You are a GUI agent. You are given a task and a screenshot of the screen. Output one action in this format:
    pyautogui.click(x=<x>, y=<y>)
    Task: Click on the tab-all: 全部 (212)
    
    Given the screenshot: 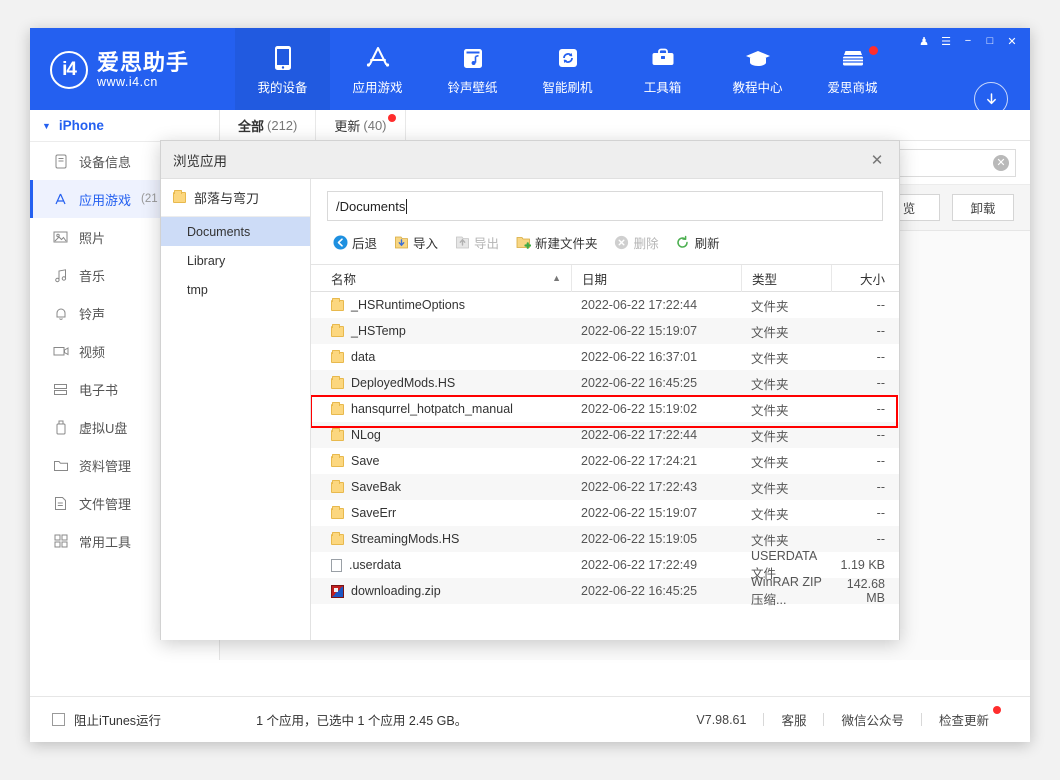 What is the action you would take?
    pyautogui.click(x=268, y=125)
    